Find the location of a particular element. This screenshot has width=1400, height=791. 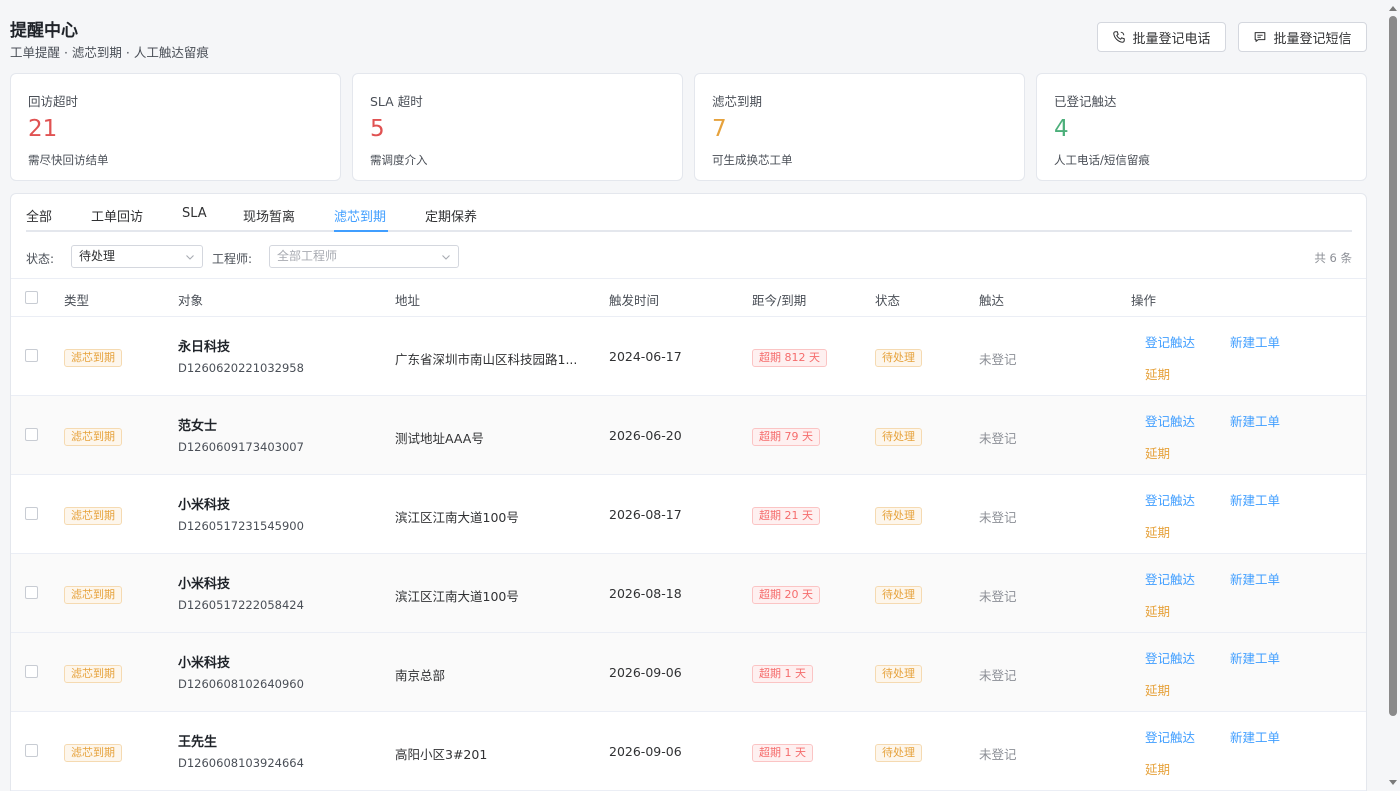

message-icon is located at coordinates (1260, 37).